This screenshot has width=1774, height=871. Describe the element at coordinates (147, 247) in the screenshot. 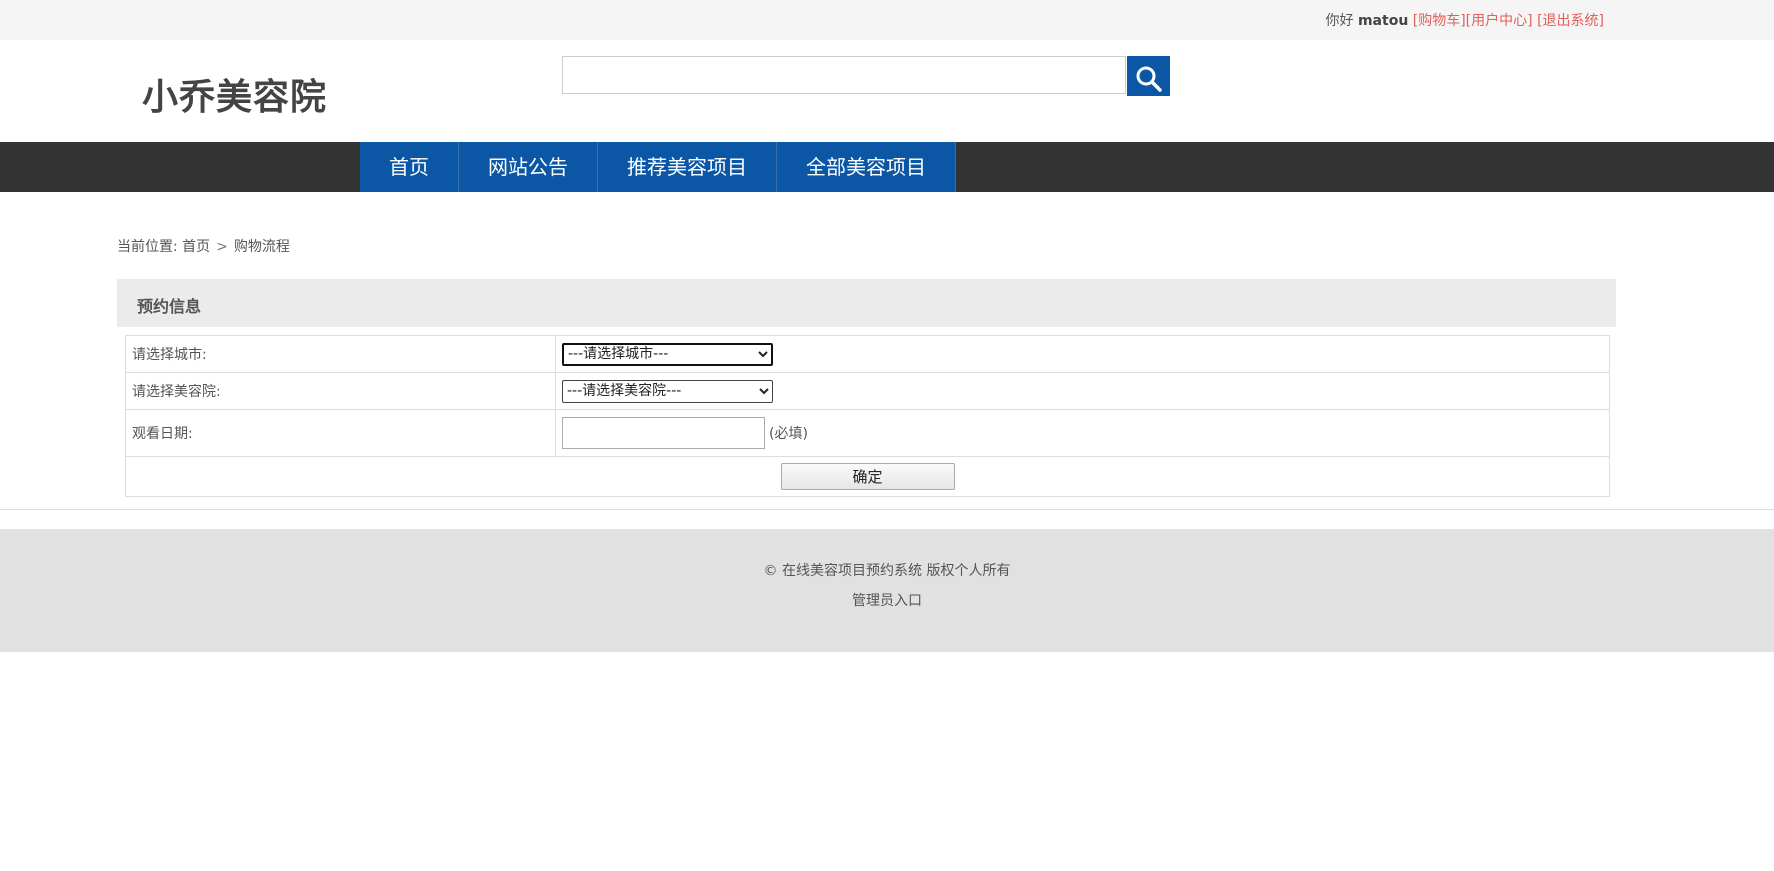

I see `breadcrumb-prefix: 当前位置:` at that location.